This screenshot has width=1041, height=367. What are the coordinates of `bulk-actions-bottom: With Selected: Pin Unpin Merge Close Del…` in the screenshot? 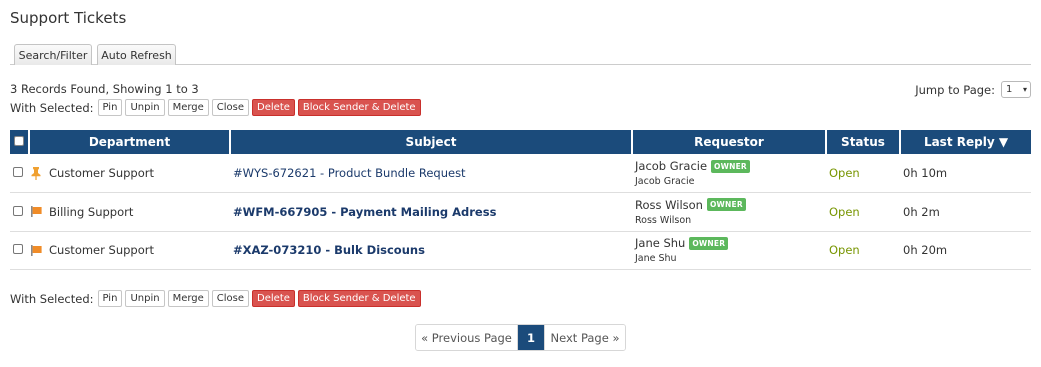 It's located at (217, 298).